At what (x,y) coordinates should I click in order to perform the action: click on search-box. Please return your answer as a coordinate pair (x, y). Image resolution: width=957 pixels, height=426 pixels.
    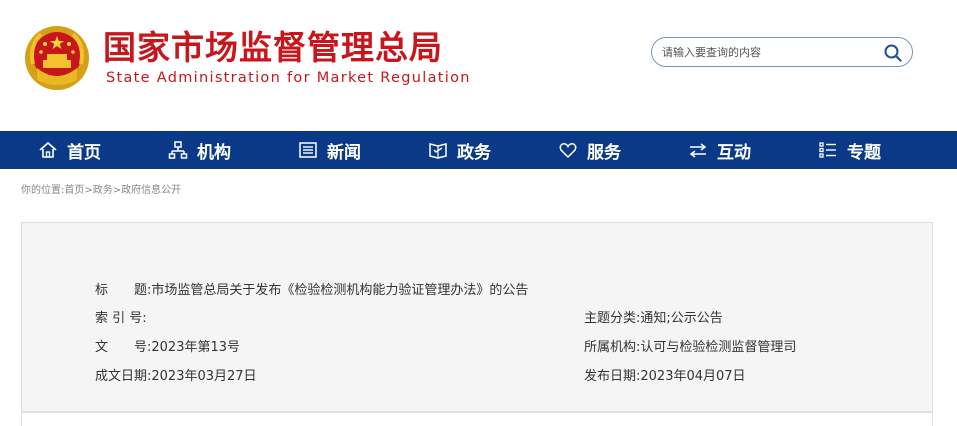
    Looking at the image, I should click on (782, 52).